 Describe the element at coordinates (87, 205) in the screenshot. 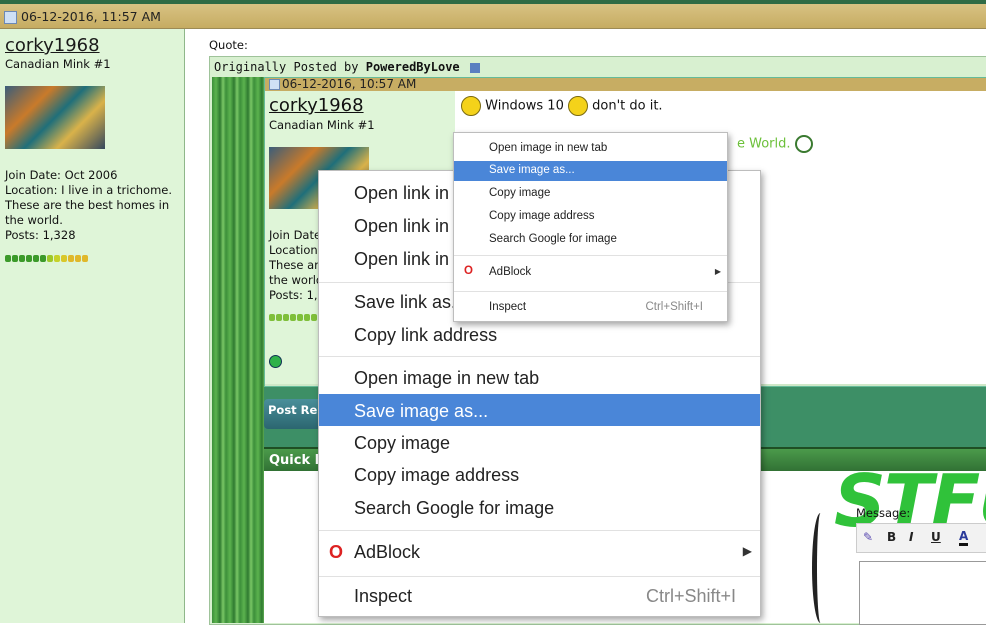

I see `location-line-2: These are the best homes in` at that location.